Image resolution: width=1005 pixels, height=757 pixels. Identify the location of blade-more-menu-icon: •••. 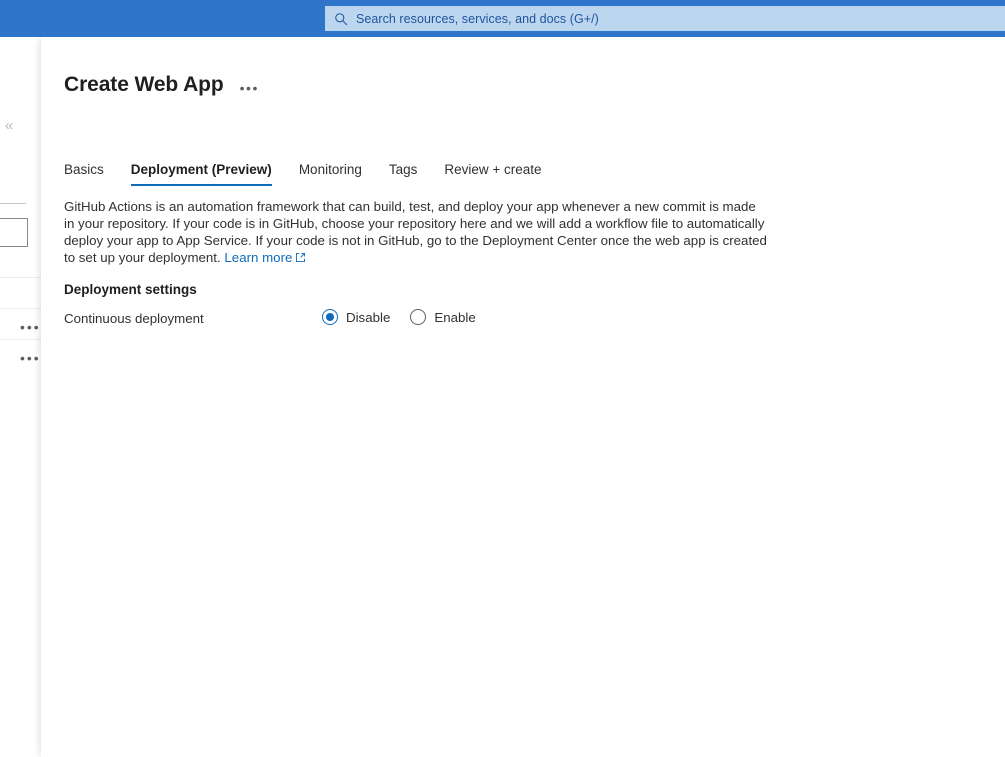
(249, 88).